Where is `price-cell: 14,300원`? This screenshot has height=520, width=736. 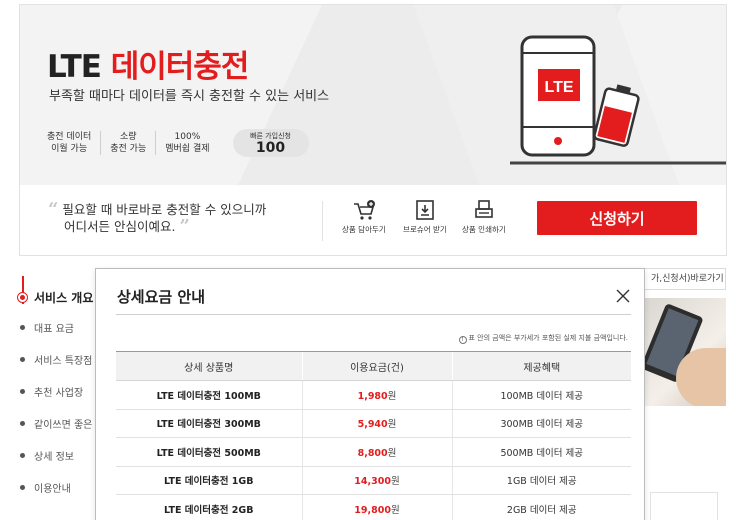
price-cell: 14,300원 is located at coordinates (376, 480).